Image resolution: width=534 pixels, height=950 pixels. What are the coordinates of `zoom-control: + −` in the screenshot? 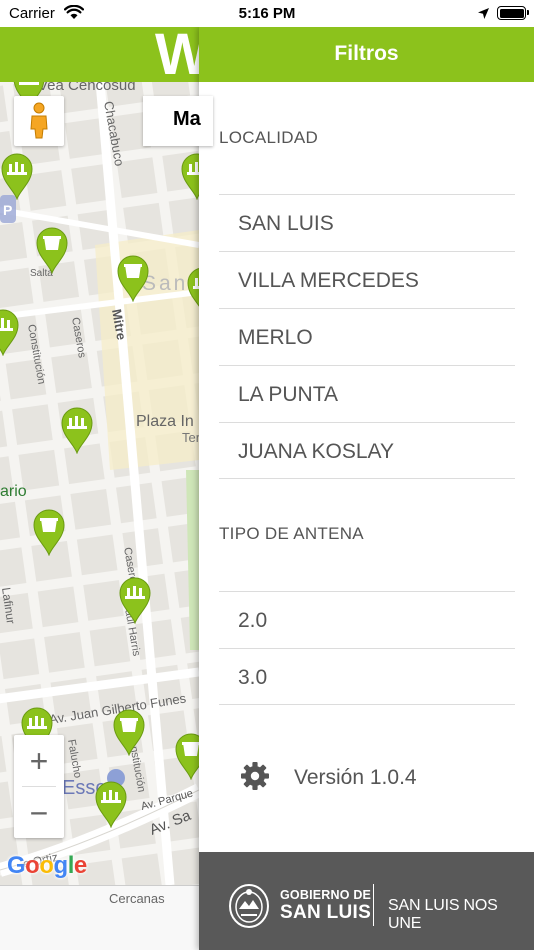 It's located at (39, 786).